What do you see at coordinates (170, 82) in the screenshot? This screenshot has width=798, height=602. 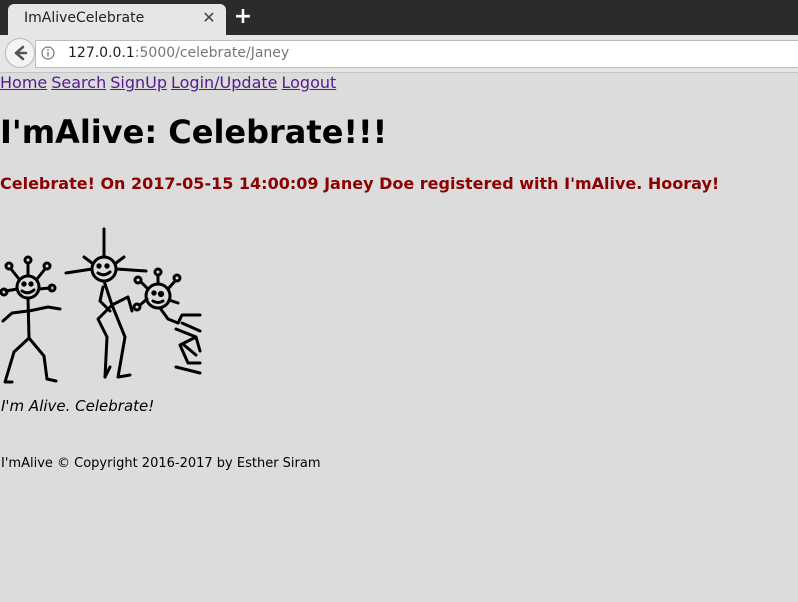 I see `site-menu: Home Search SignUp Login/Update Logout` at bounding box center [170, 82].